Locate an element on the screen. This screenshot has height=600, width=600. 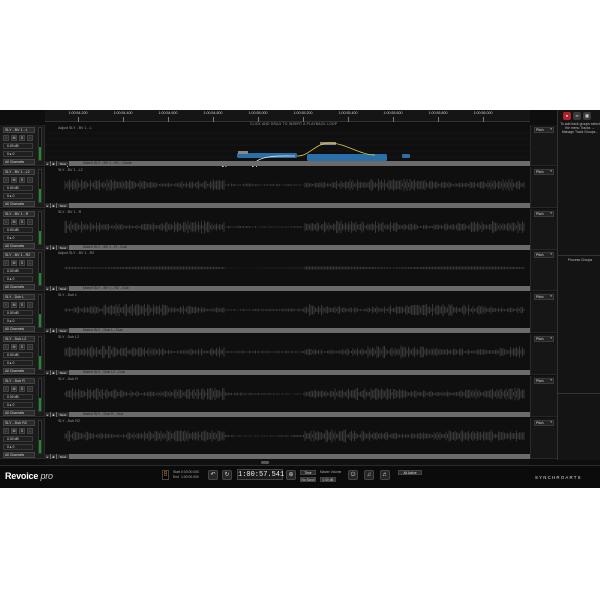
speaker-icon: ♬ is located at coordinates (385, 475).